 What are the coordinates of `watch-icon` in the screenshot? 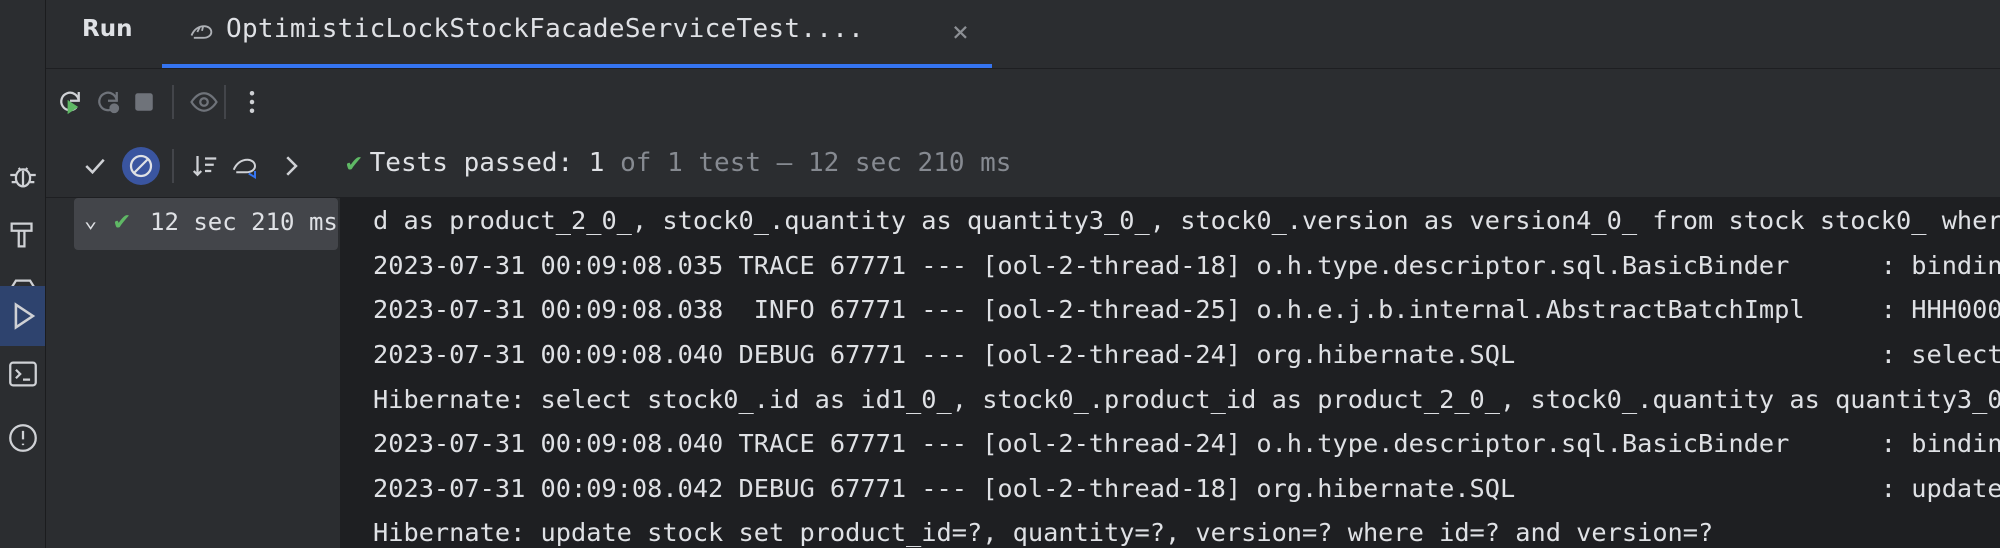 It's located at (204, 102).